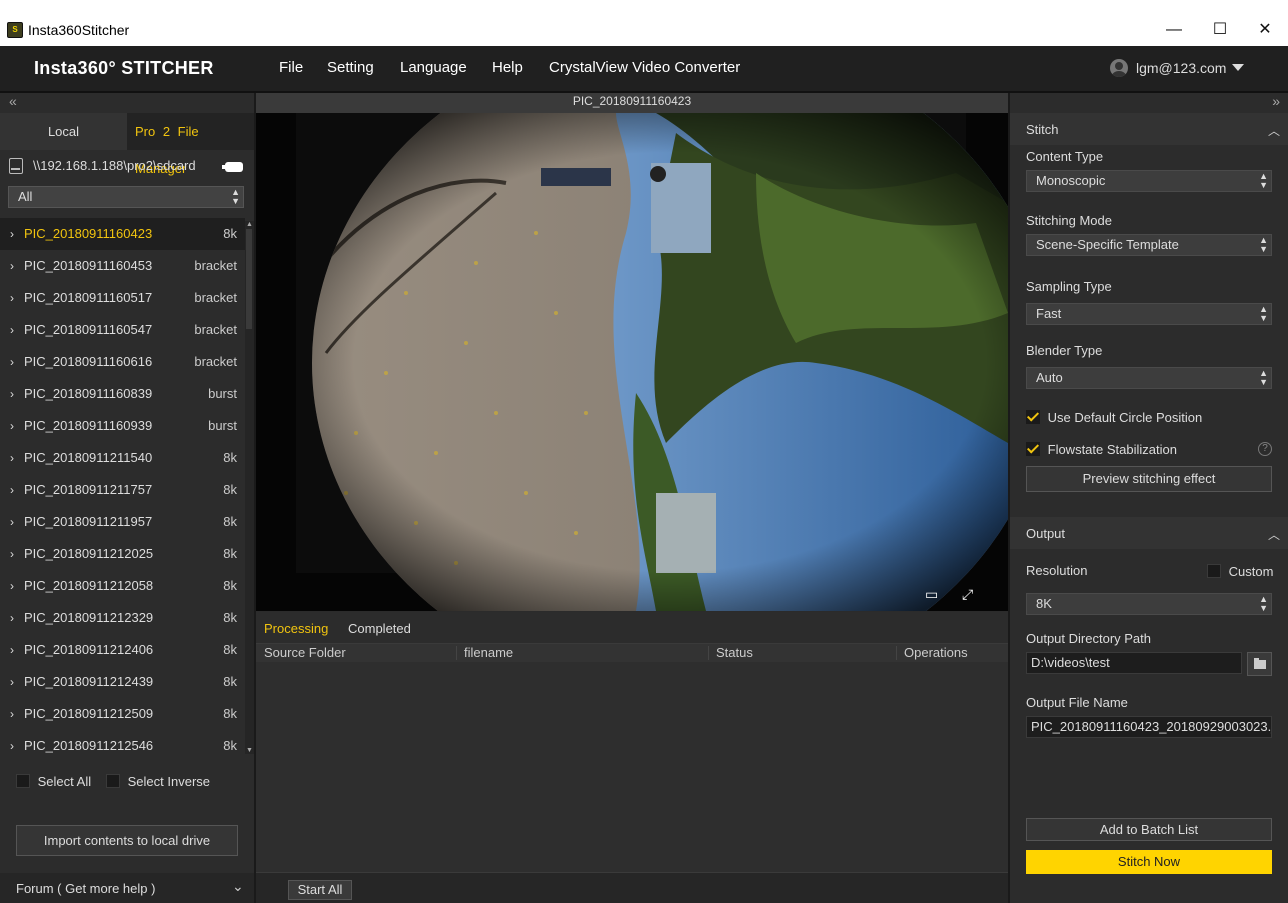 Image resolution: width=1288 pixels, height=903 pixels. Describe the element at coordinates (1149, 479) in the screenshot. I see `preview-stitching-button: Preview stitching effect` at that location.